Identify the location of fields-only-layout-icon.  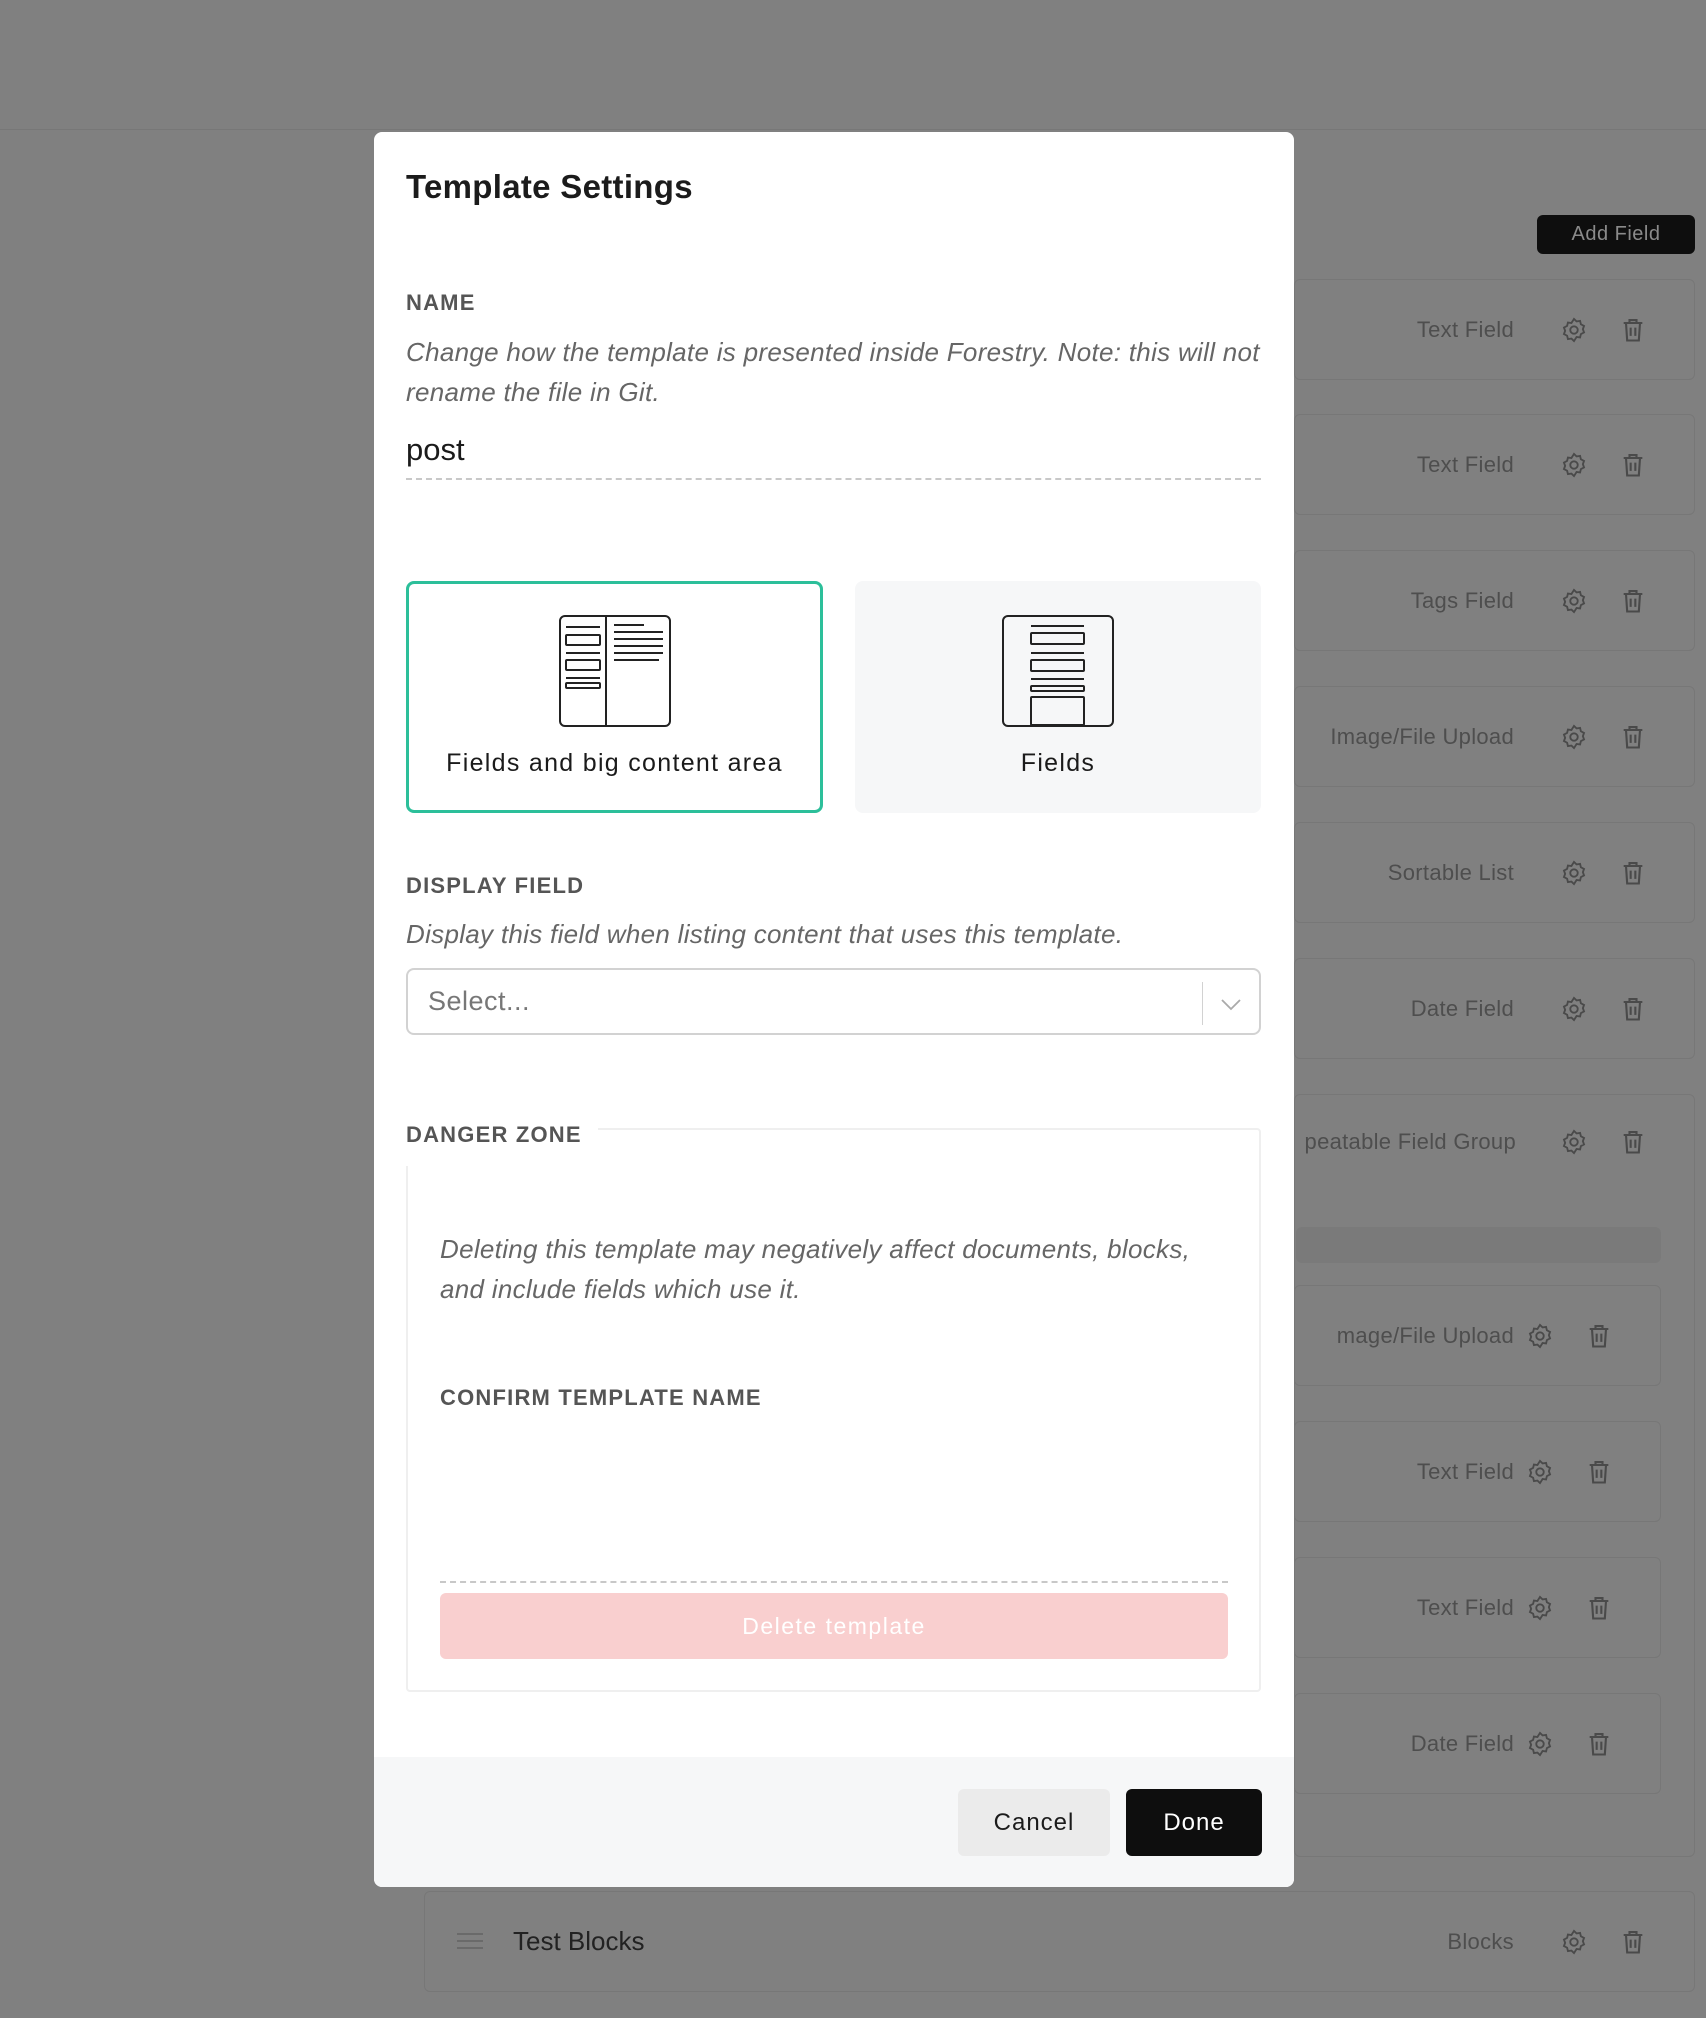
(1058, 671).